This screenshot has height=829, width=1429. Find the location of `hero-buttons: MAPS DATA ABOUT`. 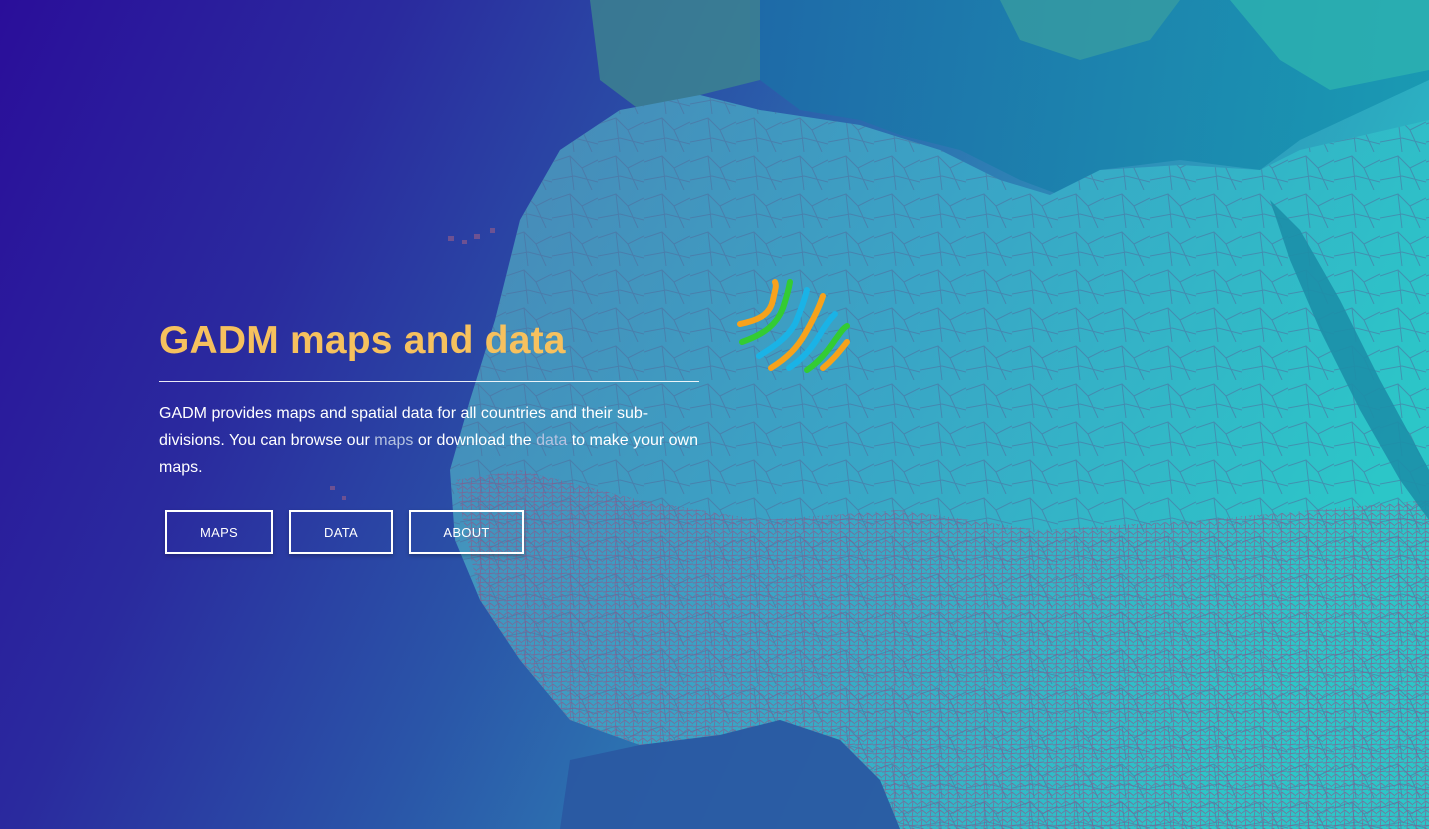

hero-buttons: MAPS DATA ABOUT is located at coordinates (344, 532).